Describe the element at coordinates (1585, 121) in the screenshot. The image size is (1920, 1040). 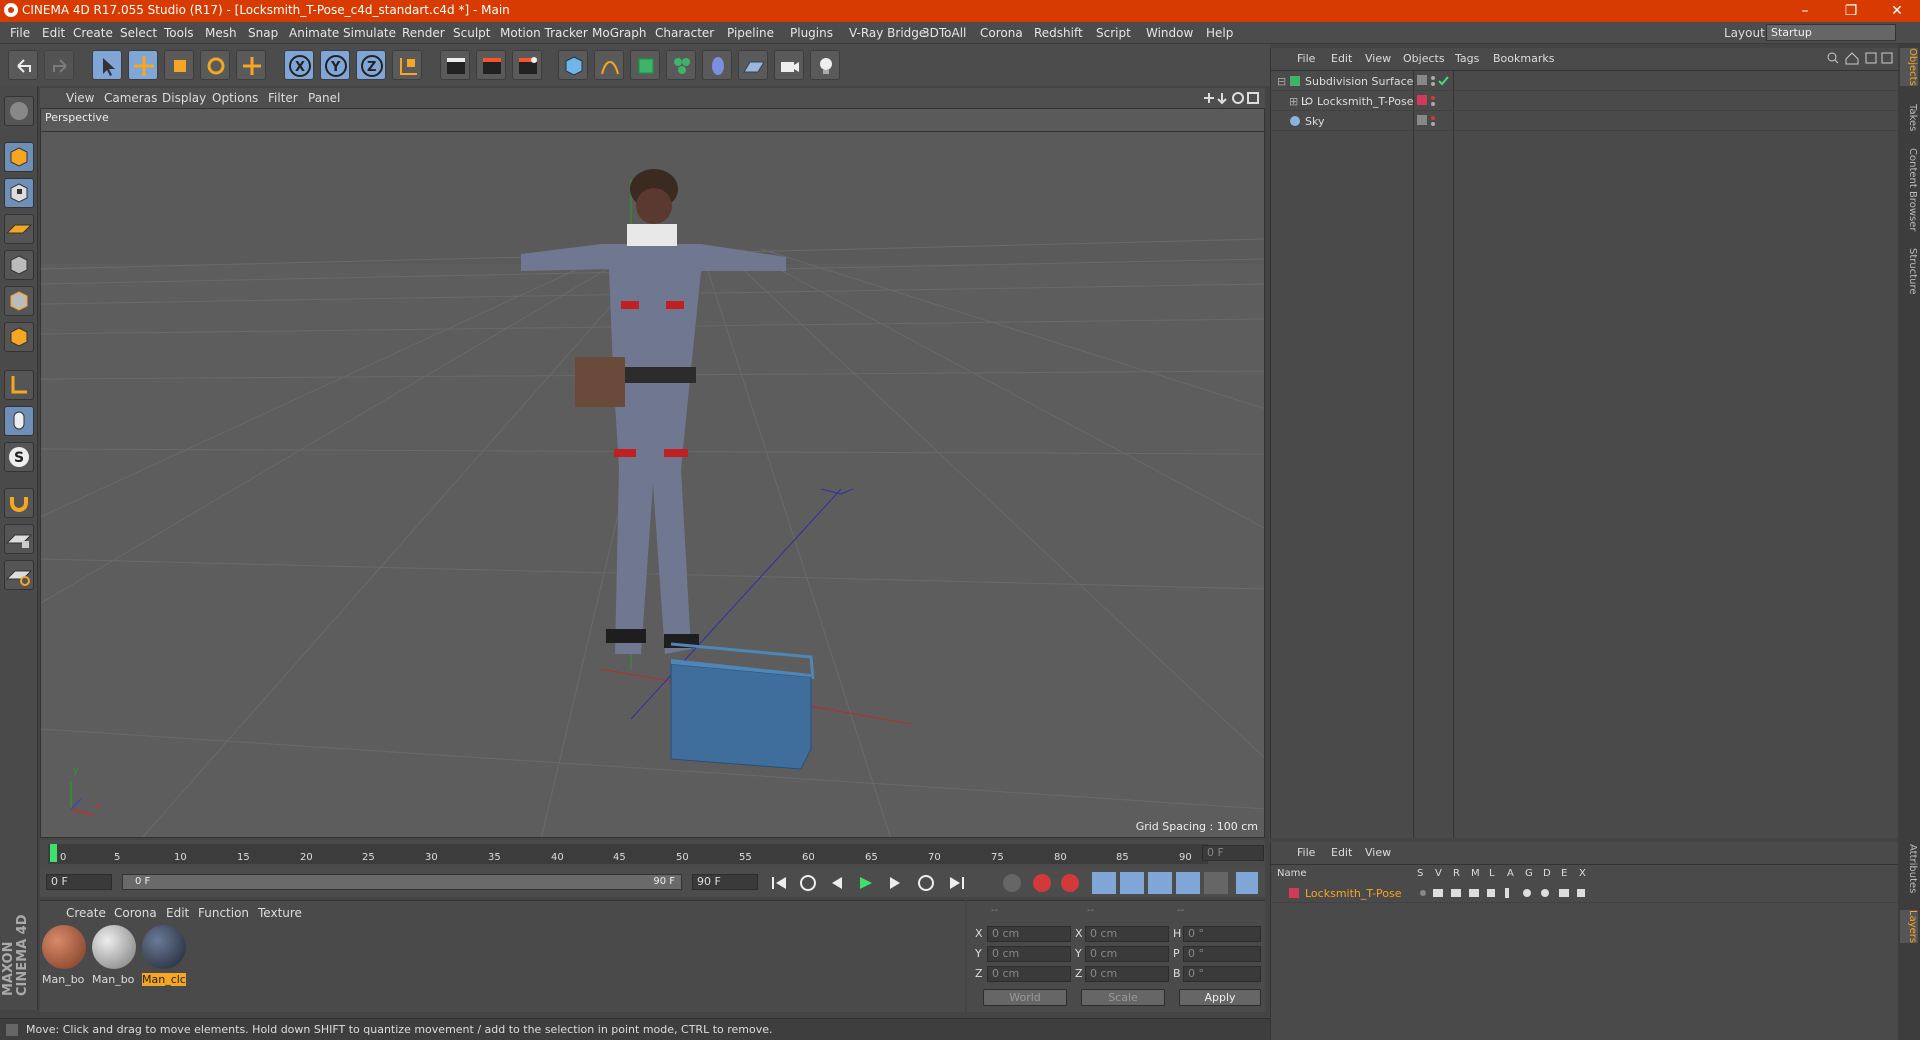
I see `object-row-sky: Sky` at that location.